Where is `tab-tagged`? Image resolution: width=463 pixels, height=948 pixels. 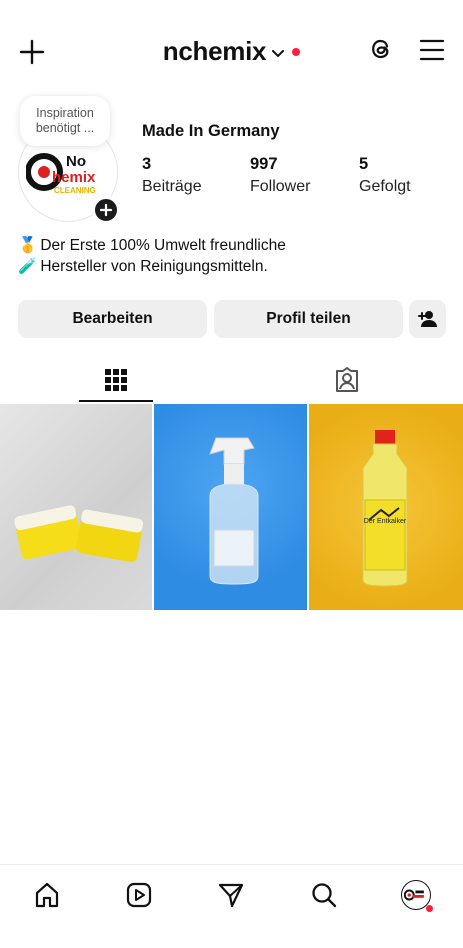
tab-tagged is located at coordinates (347, 380).